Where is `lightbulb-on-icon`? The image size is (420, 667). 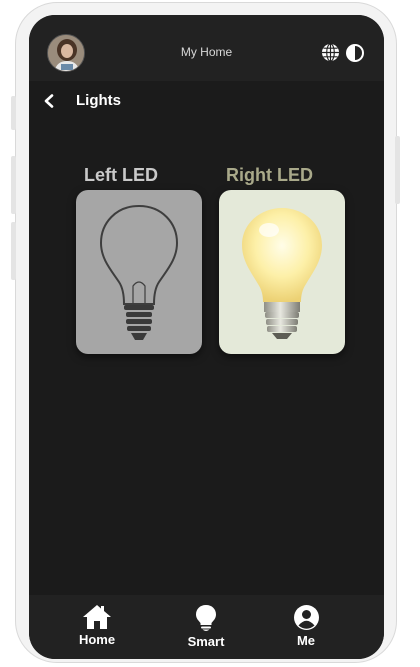
lightbulb-on-icon is located at coordinates (282, 273).